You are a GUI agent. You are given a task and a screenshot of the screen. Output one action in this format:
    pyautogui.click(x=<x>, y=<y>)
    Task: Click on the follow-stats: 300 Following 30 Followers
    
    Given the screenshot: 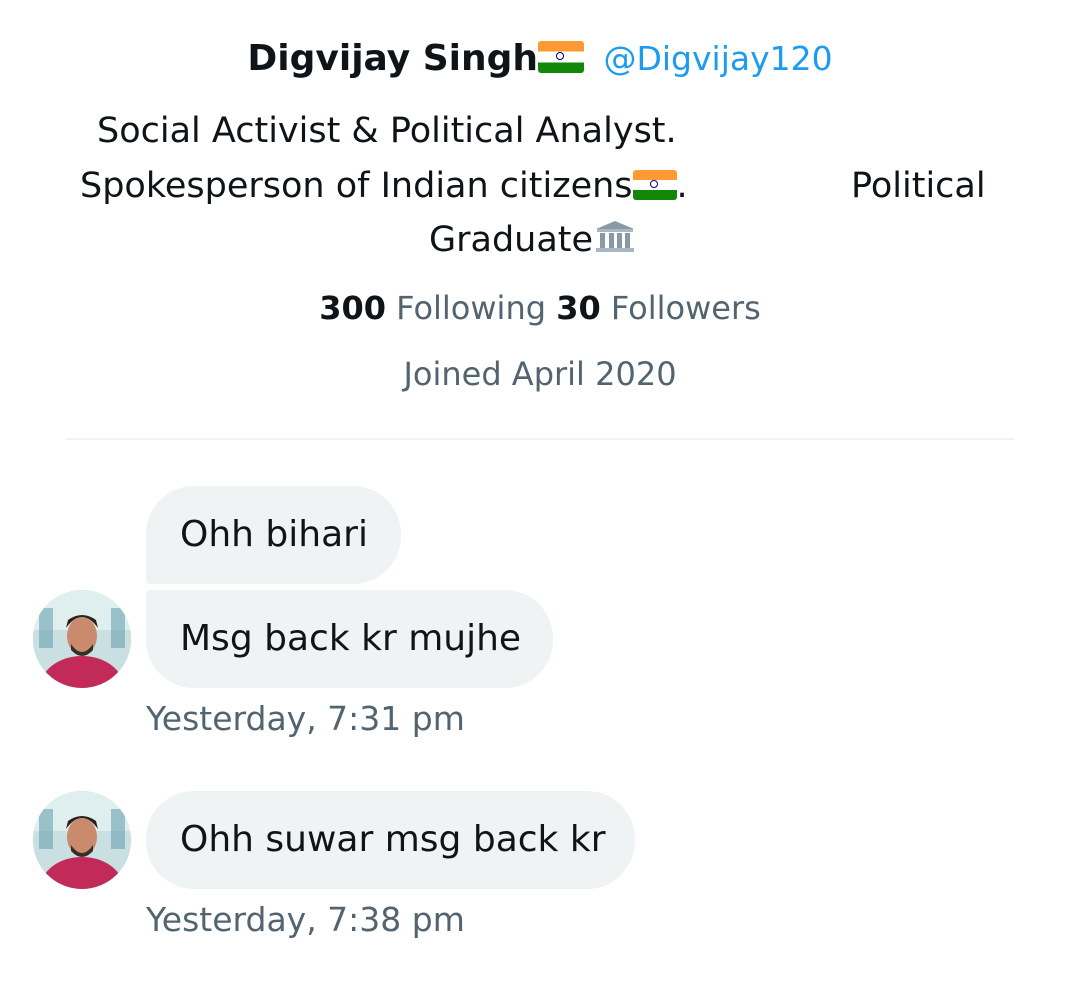 What is the action you would take?
    pyautogui.click(x=540, y=308)
    